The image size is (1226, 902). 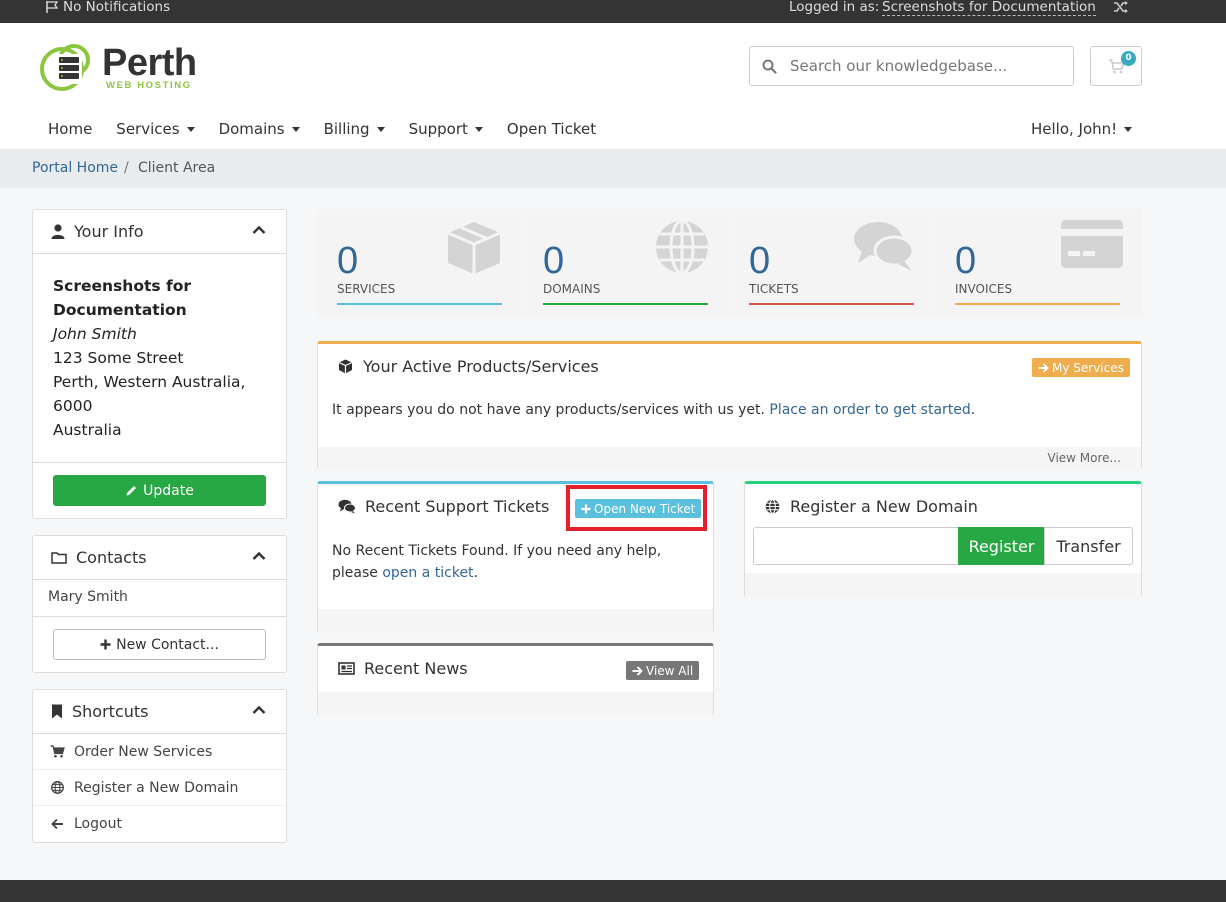 I want to click on account-menu: Hello, John!, so click(x=1082, y=129).